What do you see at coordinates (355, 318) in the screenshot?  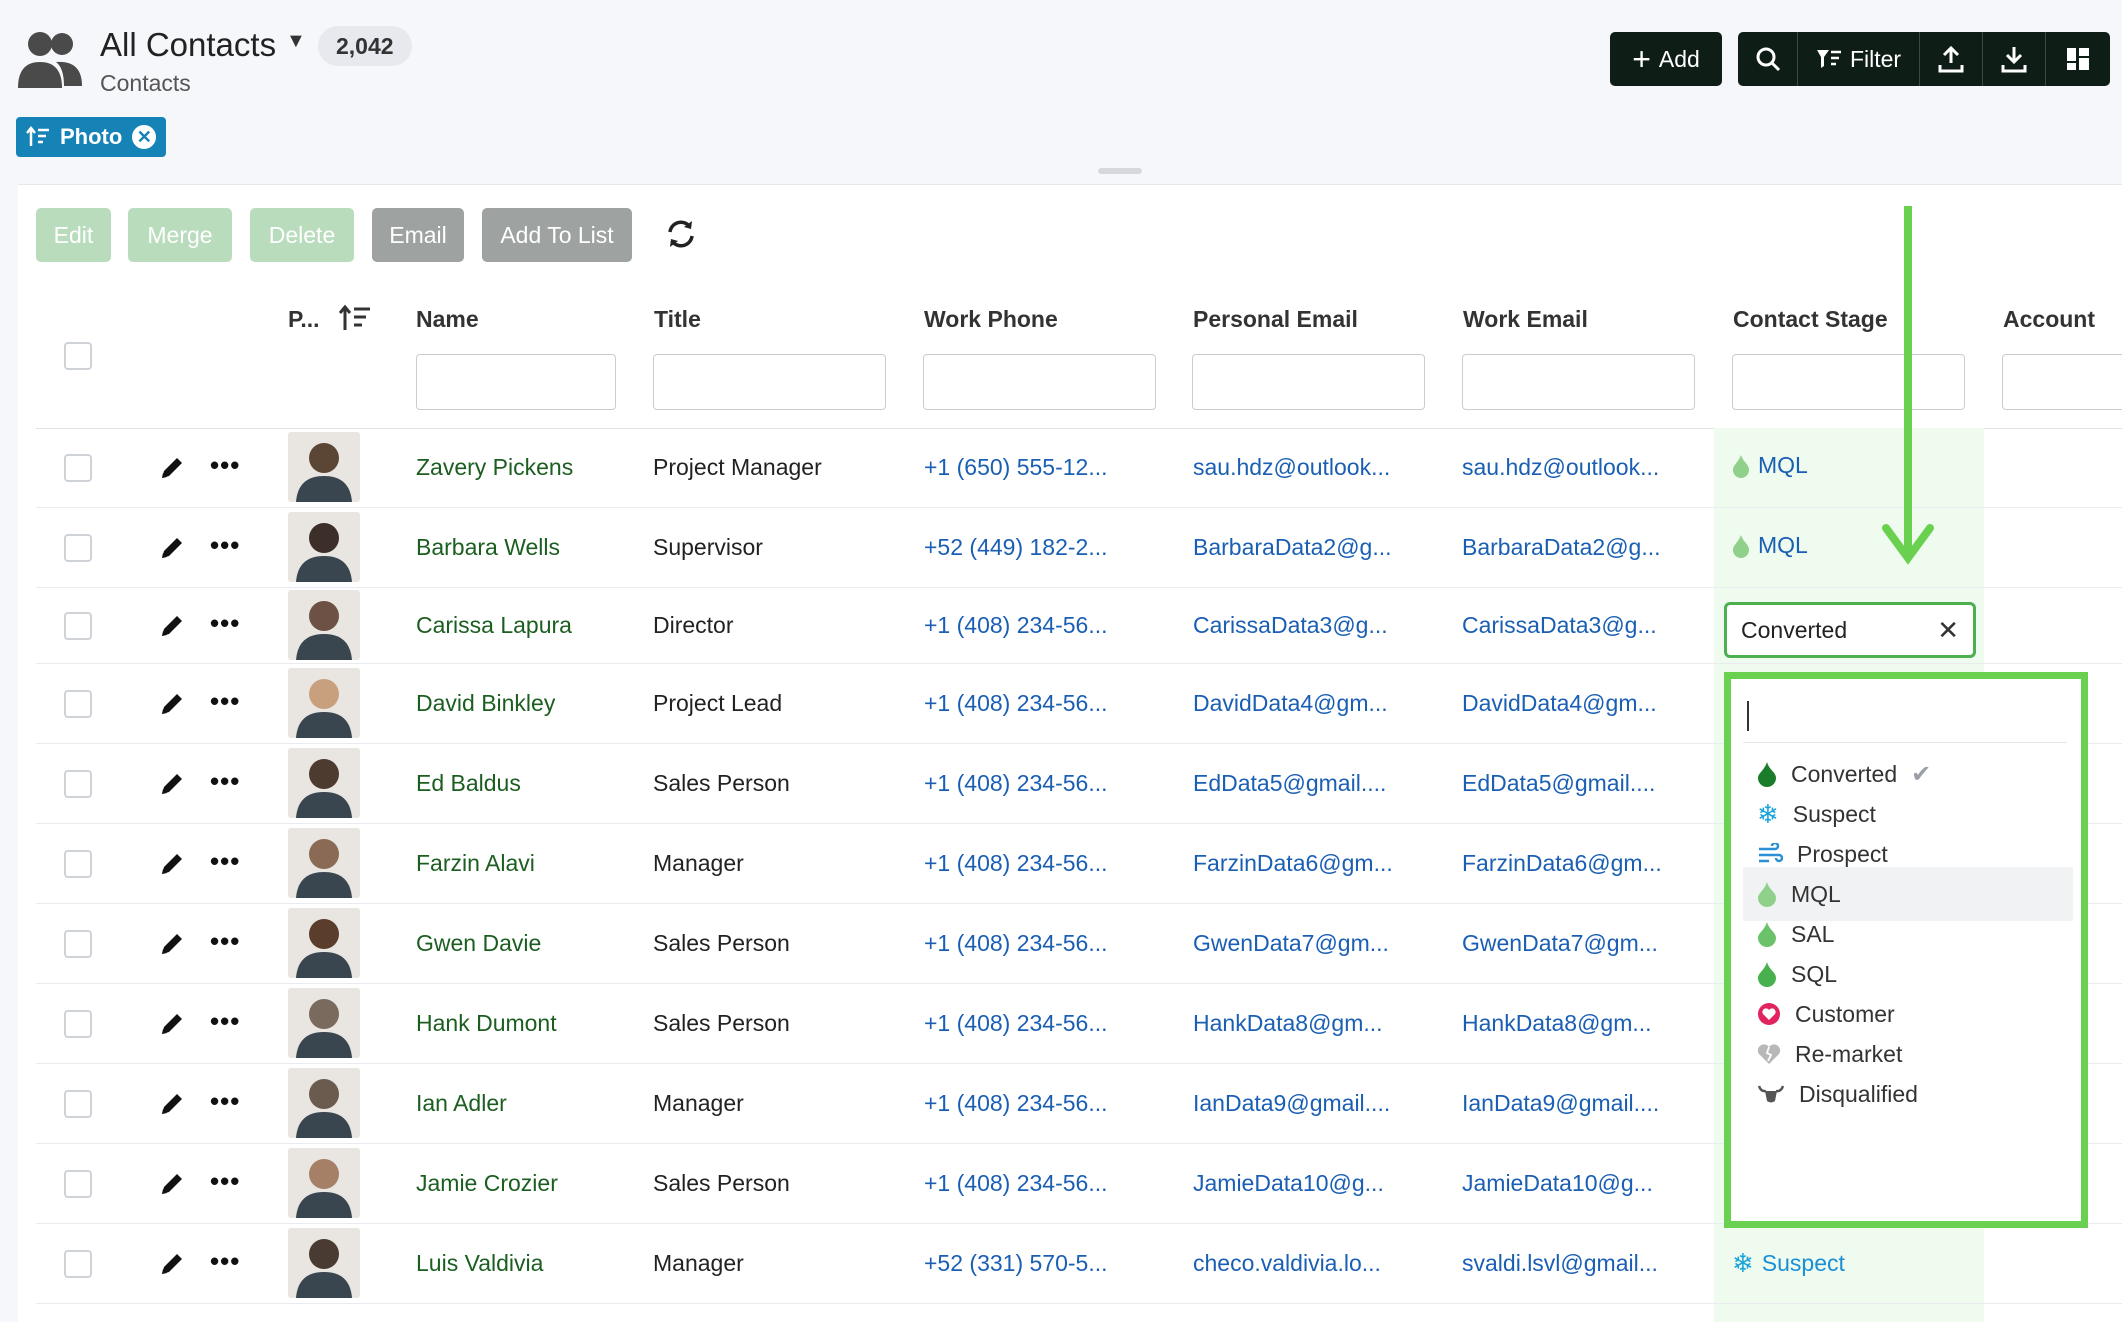 I see `sort-icon` at bounding box center [355, 318].